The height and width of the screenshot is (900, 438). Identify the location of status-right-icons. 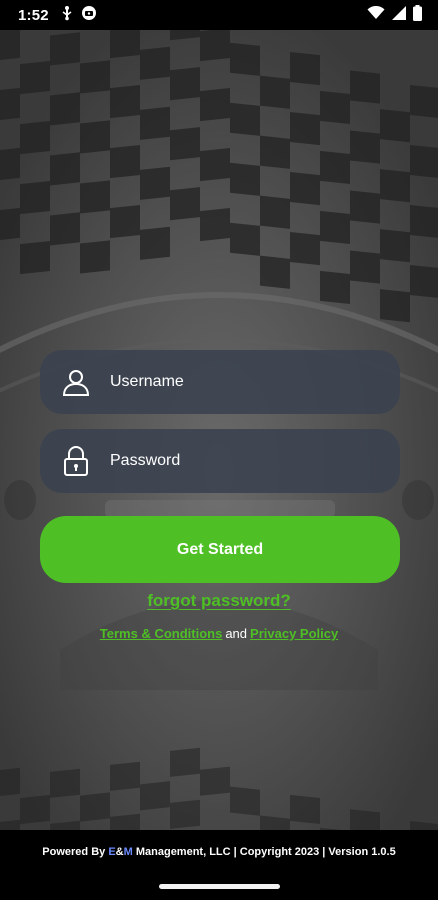
(394, 15).